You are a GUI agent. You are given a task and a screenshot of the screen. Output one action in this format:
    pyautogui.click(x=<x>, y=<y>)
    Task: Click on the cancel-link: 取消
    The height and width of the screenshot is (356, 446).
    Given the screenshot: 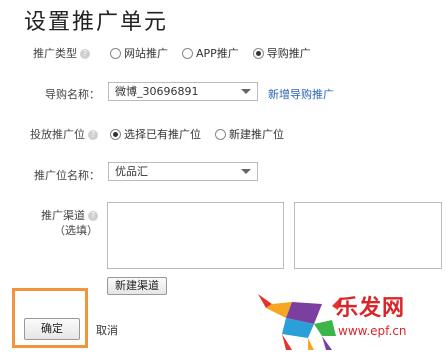 What is the action you would take?
    pyautogui.click(x=107, y=330)
    